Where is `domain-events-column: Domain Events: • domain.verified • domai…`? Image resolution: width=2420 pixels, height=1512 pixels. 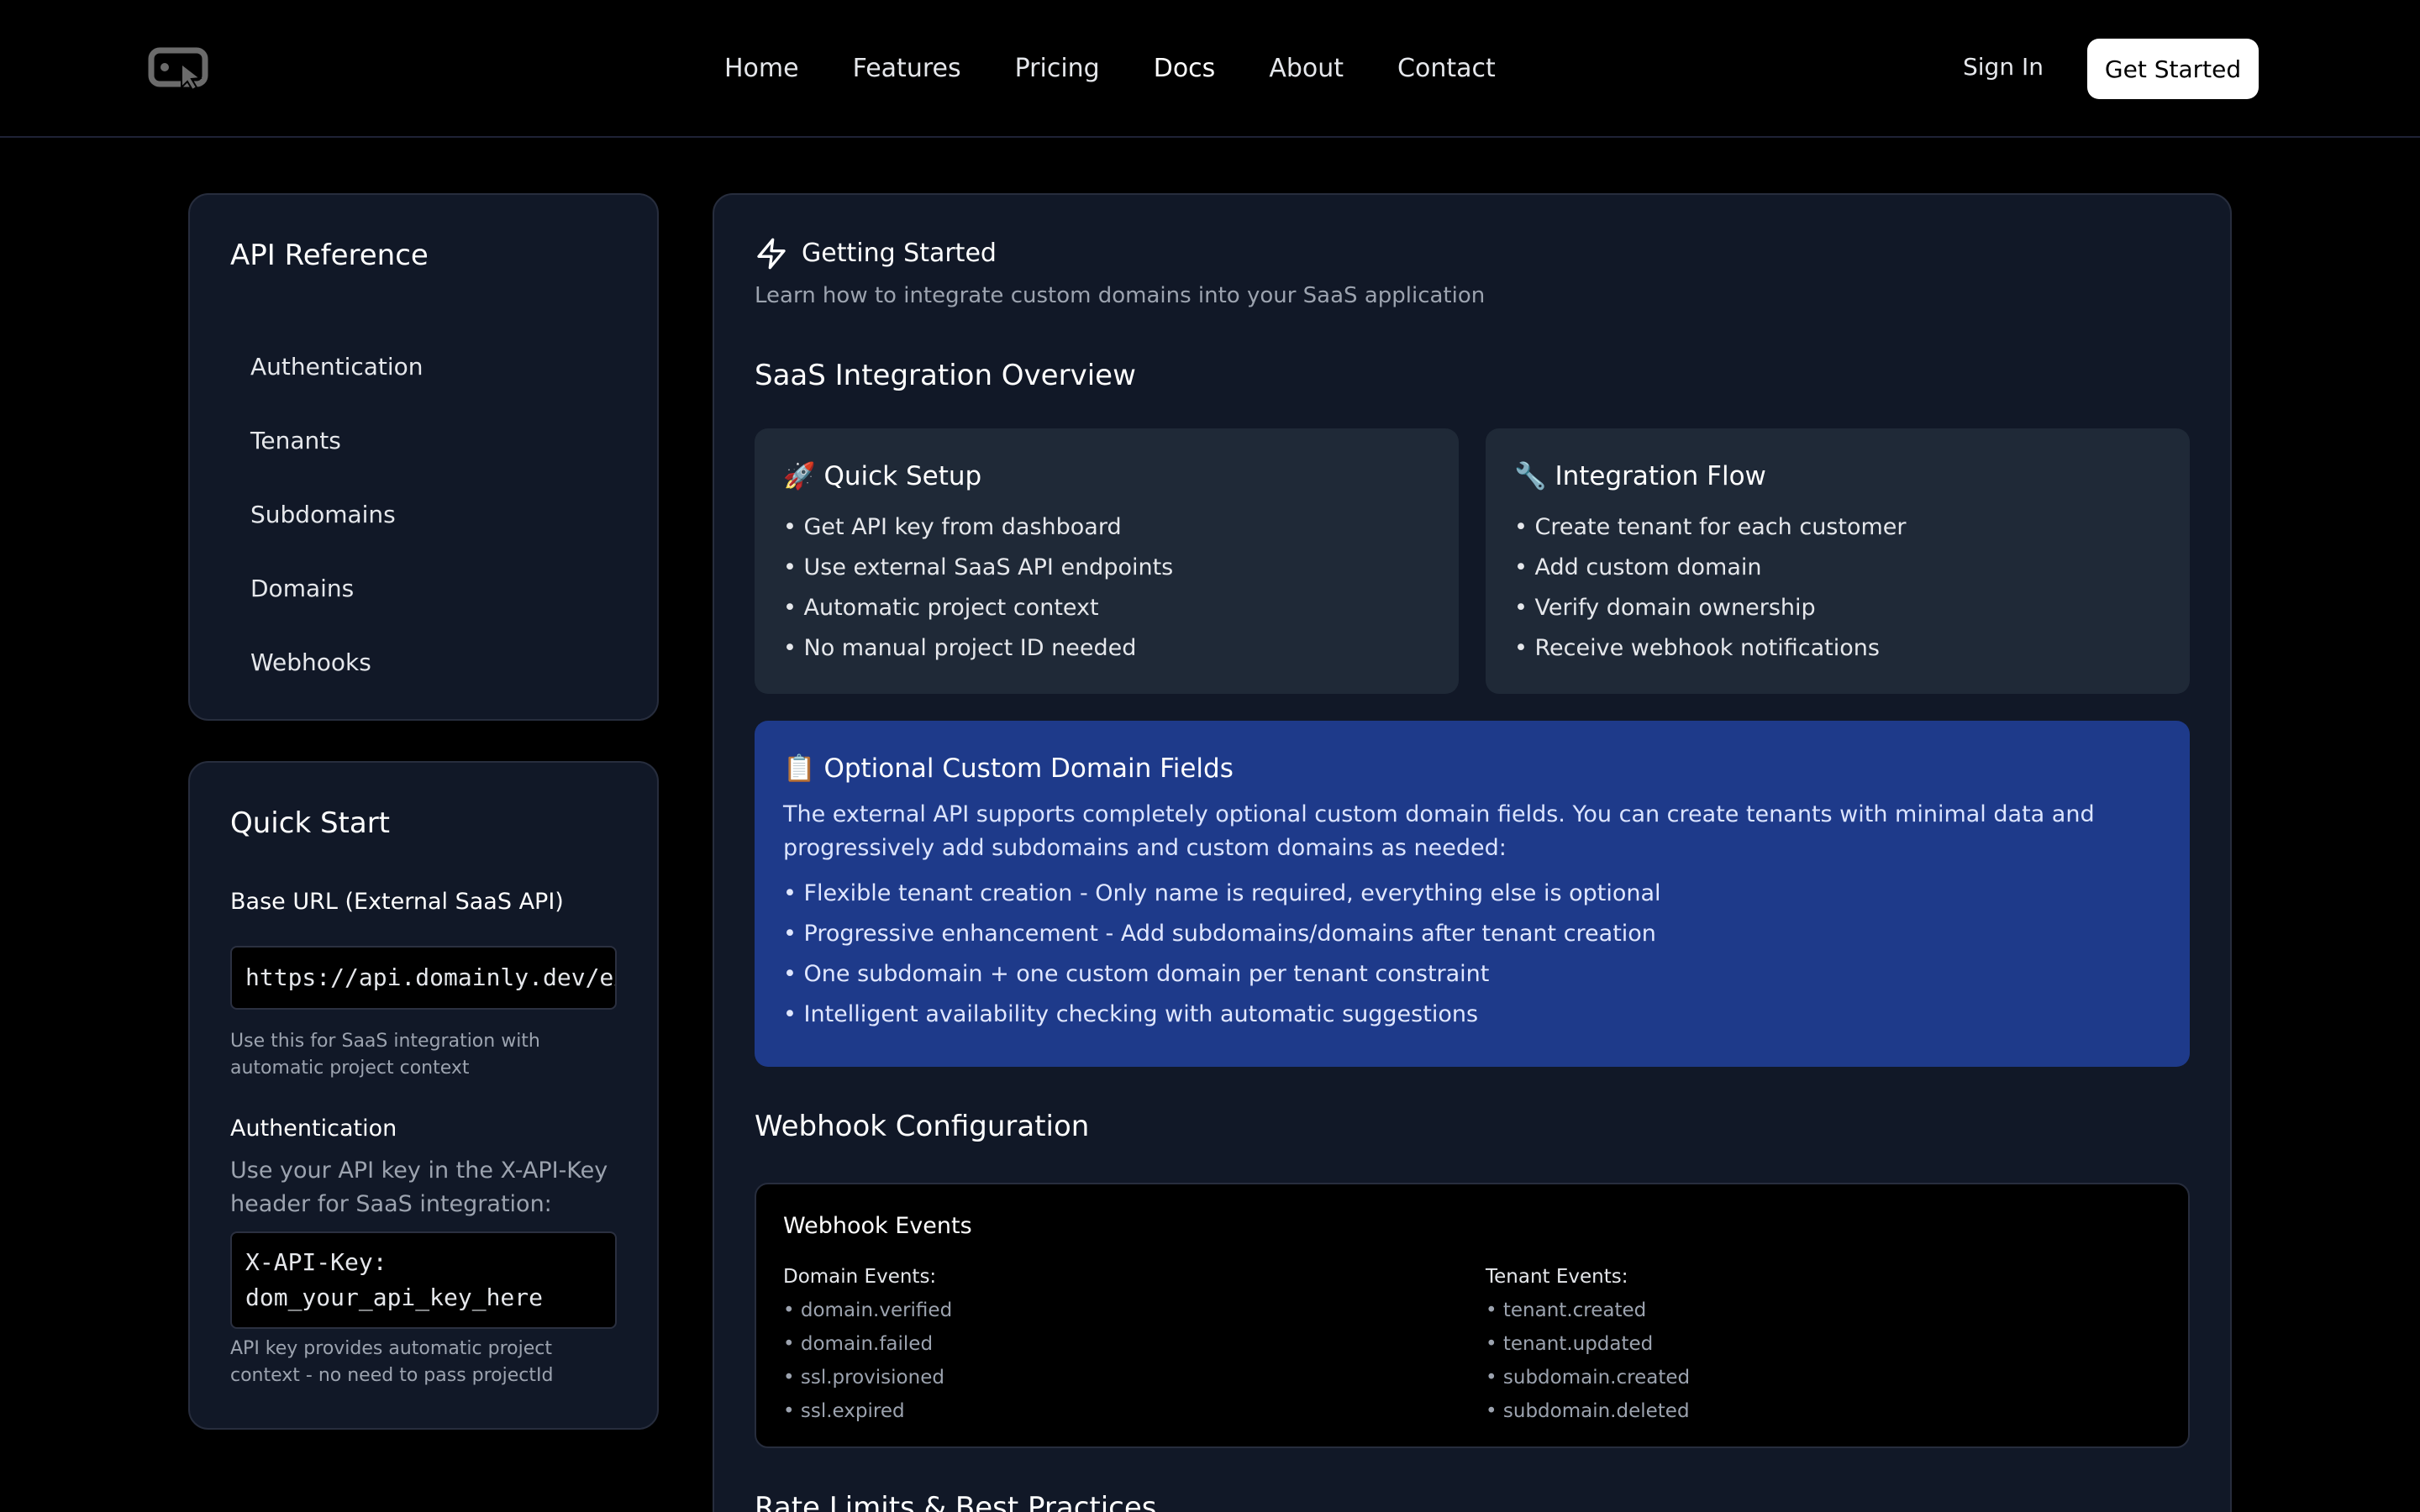 domain-events-column: Domain Events: • domain.verified • domai… is located at coordinates (868, 1344).